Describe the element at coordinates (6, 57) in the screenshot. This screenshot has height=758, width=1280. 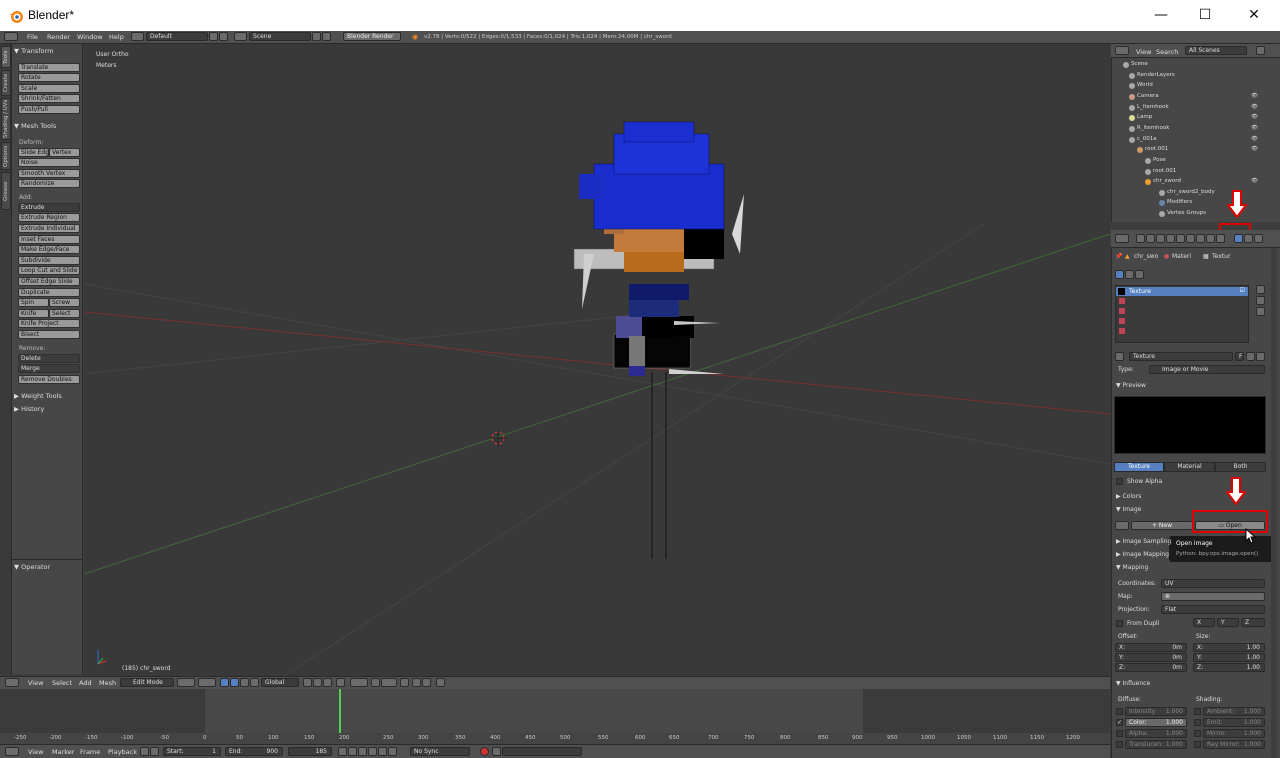
I see `tab-tools: Tools` at that location.